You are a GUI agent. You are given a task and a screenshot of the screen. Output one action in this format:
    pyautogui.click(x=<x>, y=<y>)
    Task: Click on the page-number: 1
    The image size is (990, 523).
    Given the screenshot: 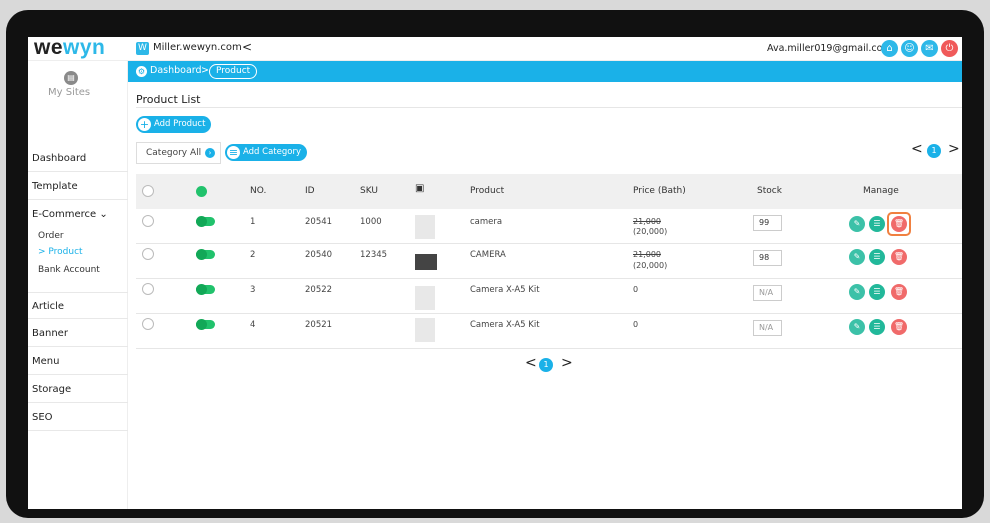 What is the action you would take?
    pyautogui.click(x=934, y=151)
    